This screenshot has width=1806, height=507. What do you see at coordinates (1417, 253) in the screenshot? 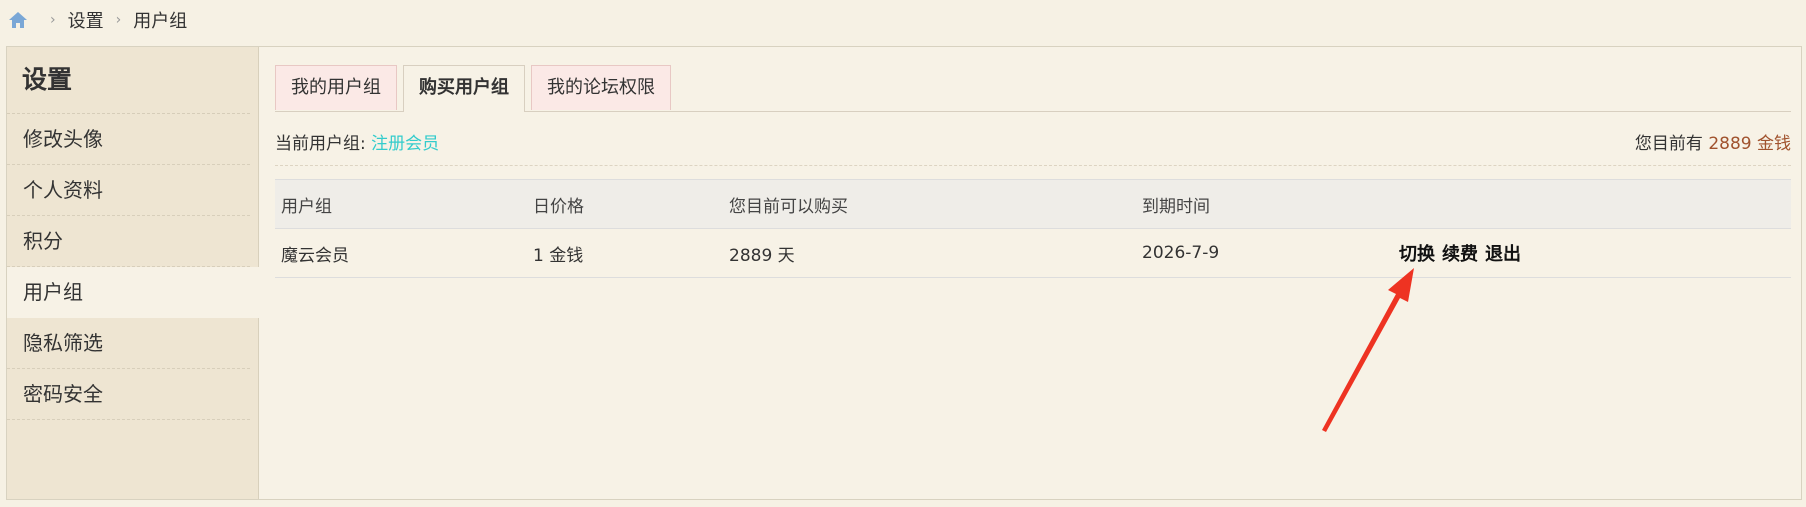
I see `switch-button: 切换` at bounding box center [1417, 253].